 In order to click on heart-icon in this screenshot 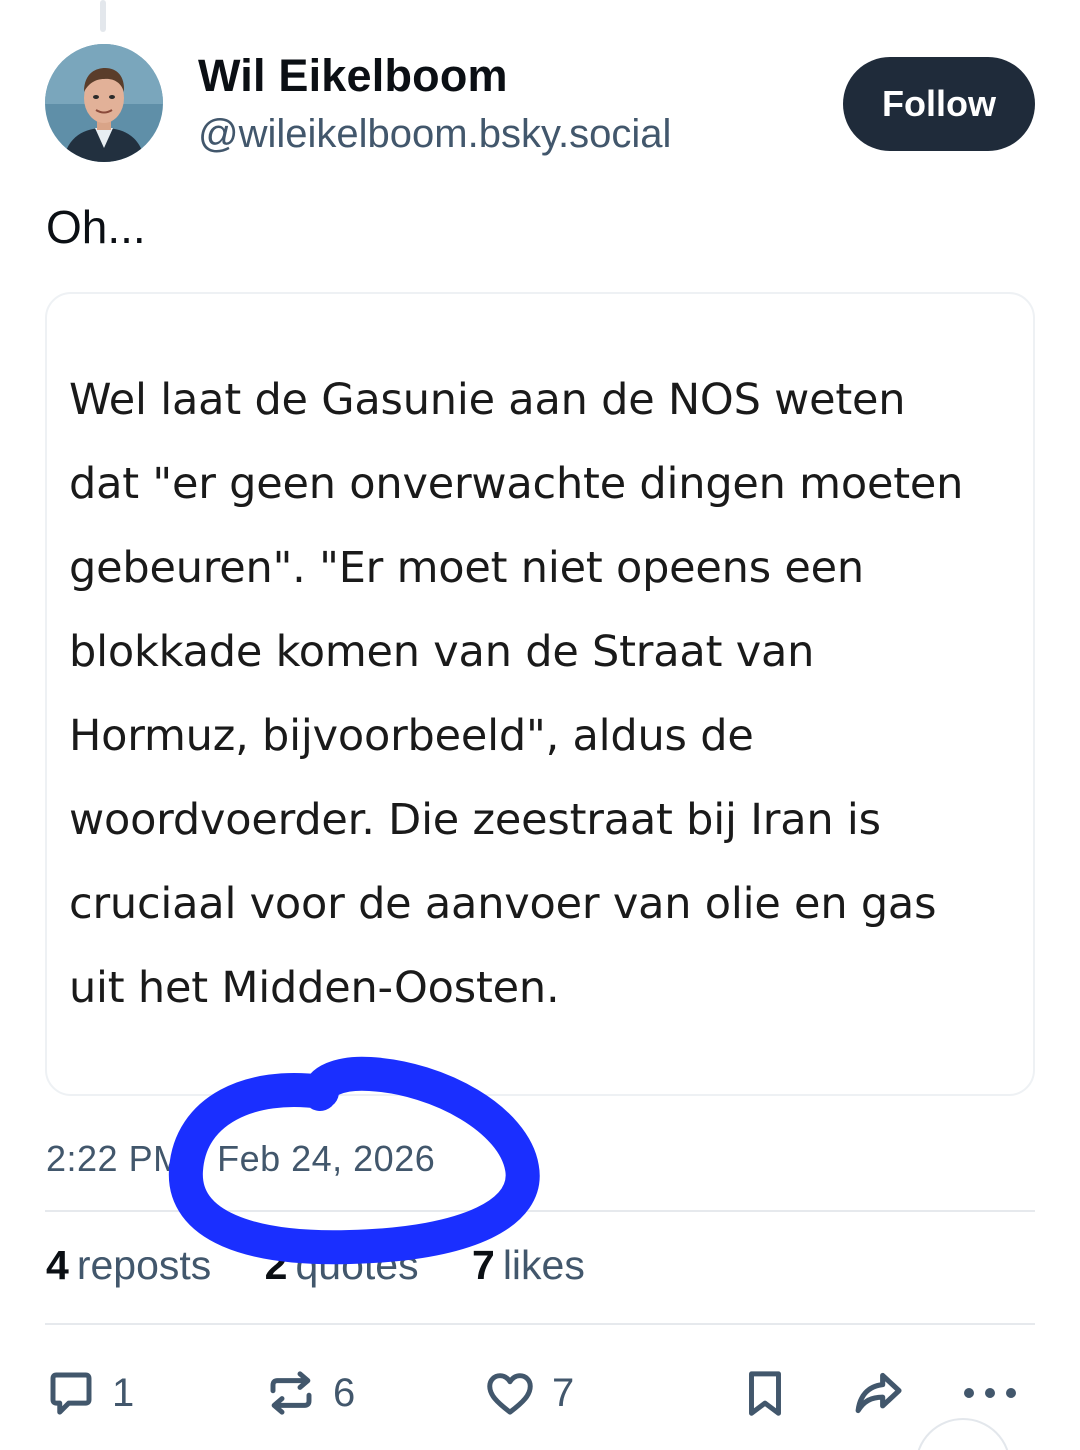, I will do `click(510, 1394)`.